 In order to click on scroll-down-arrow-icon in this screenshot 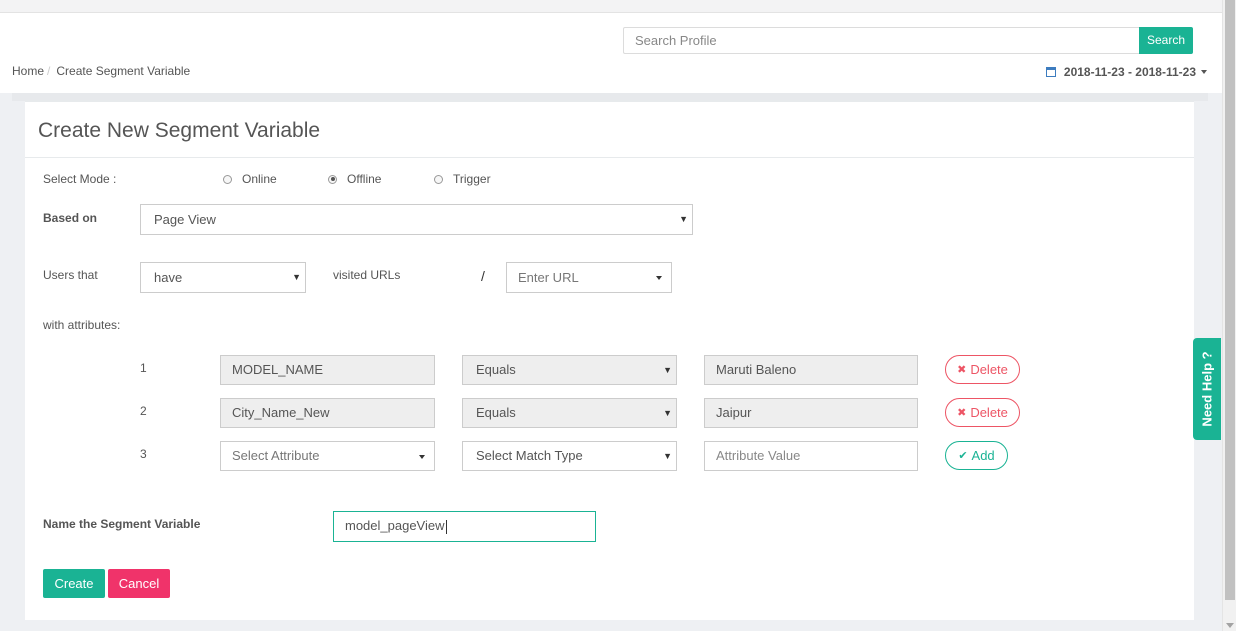, I will do `click(1230, 625)`.